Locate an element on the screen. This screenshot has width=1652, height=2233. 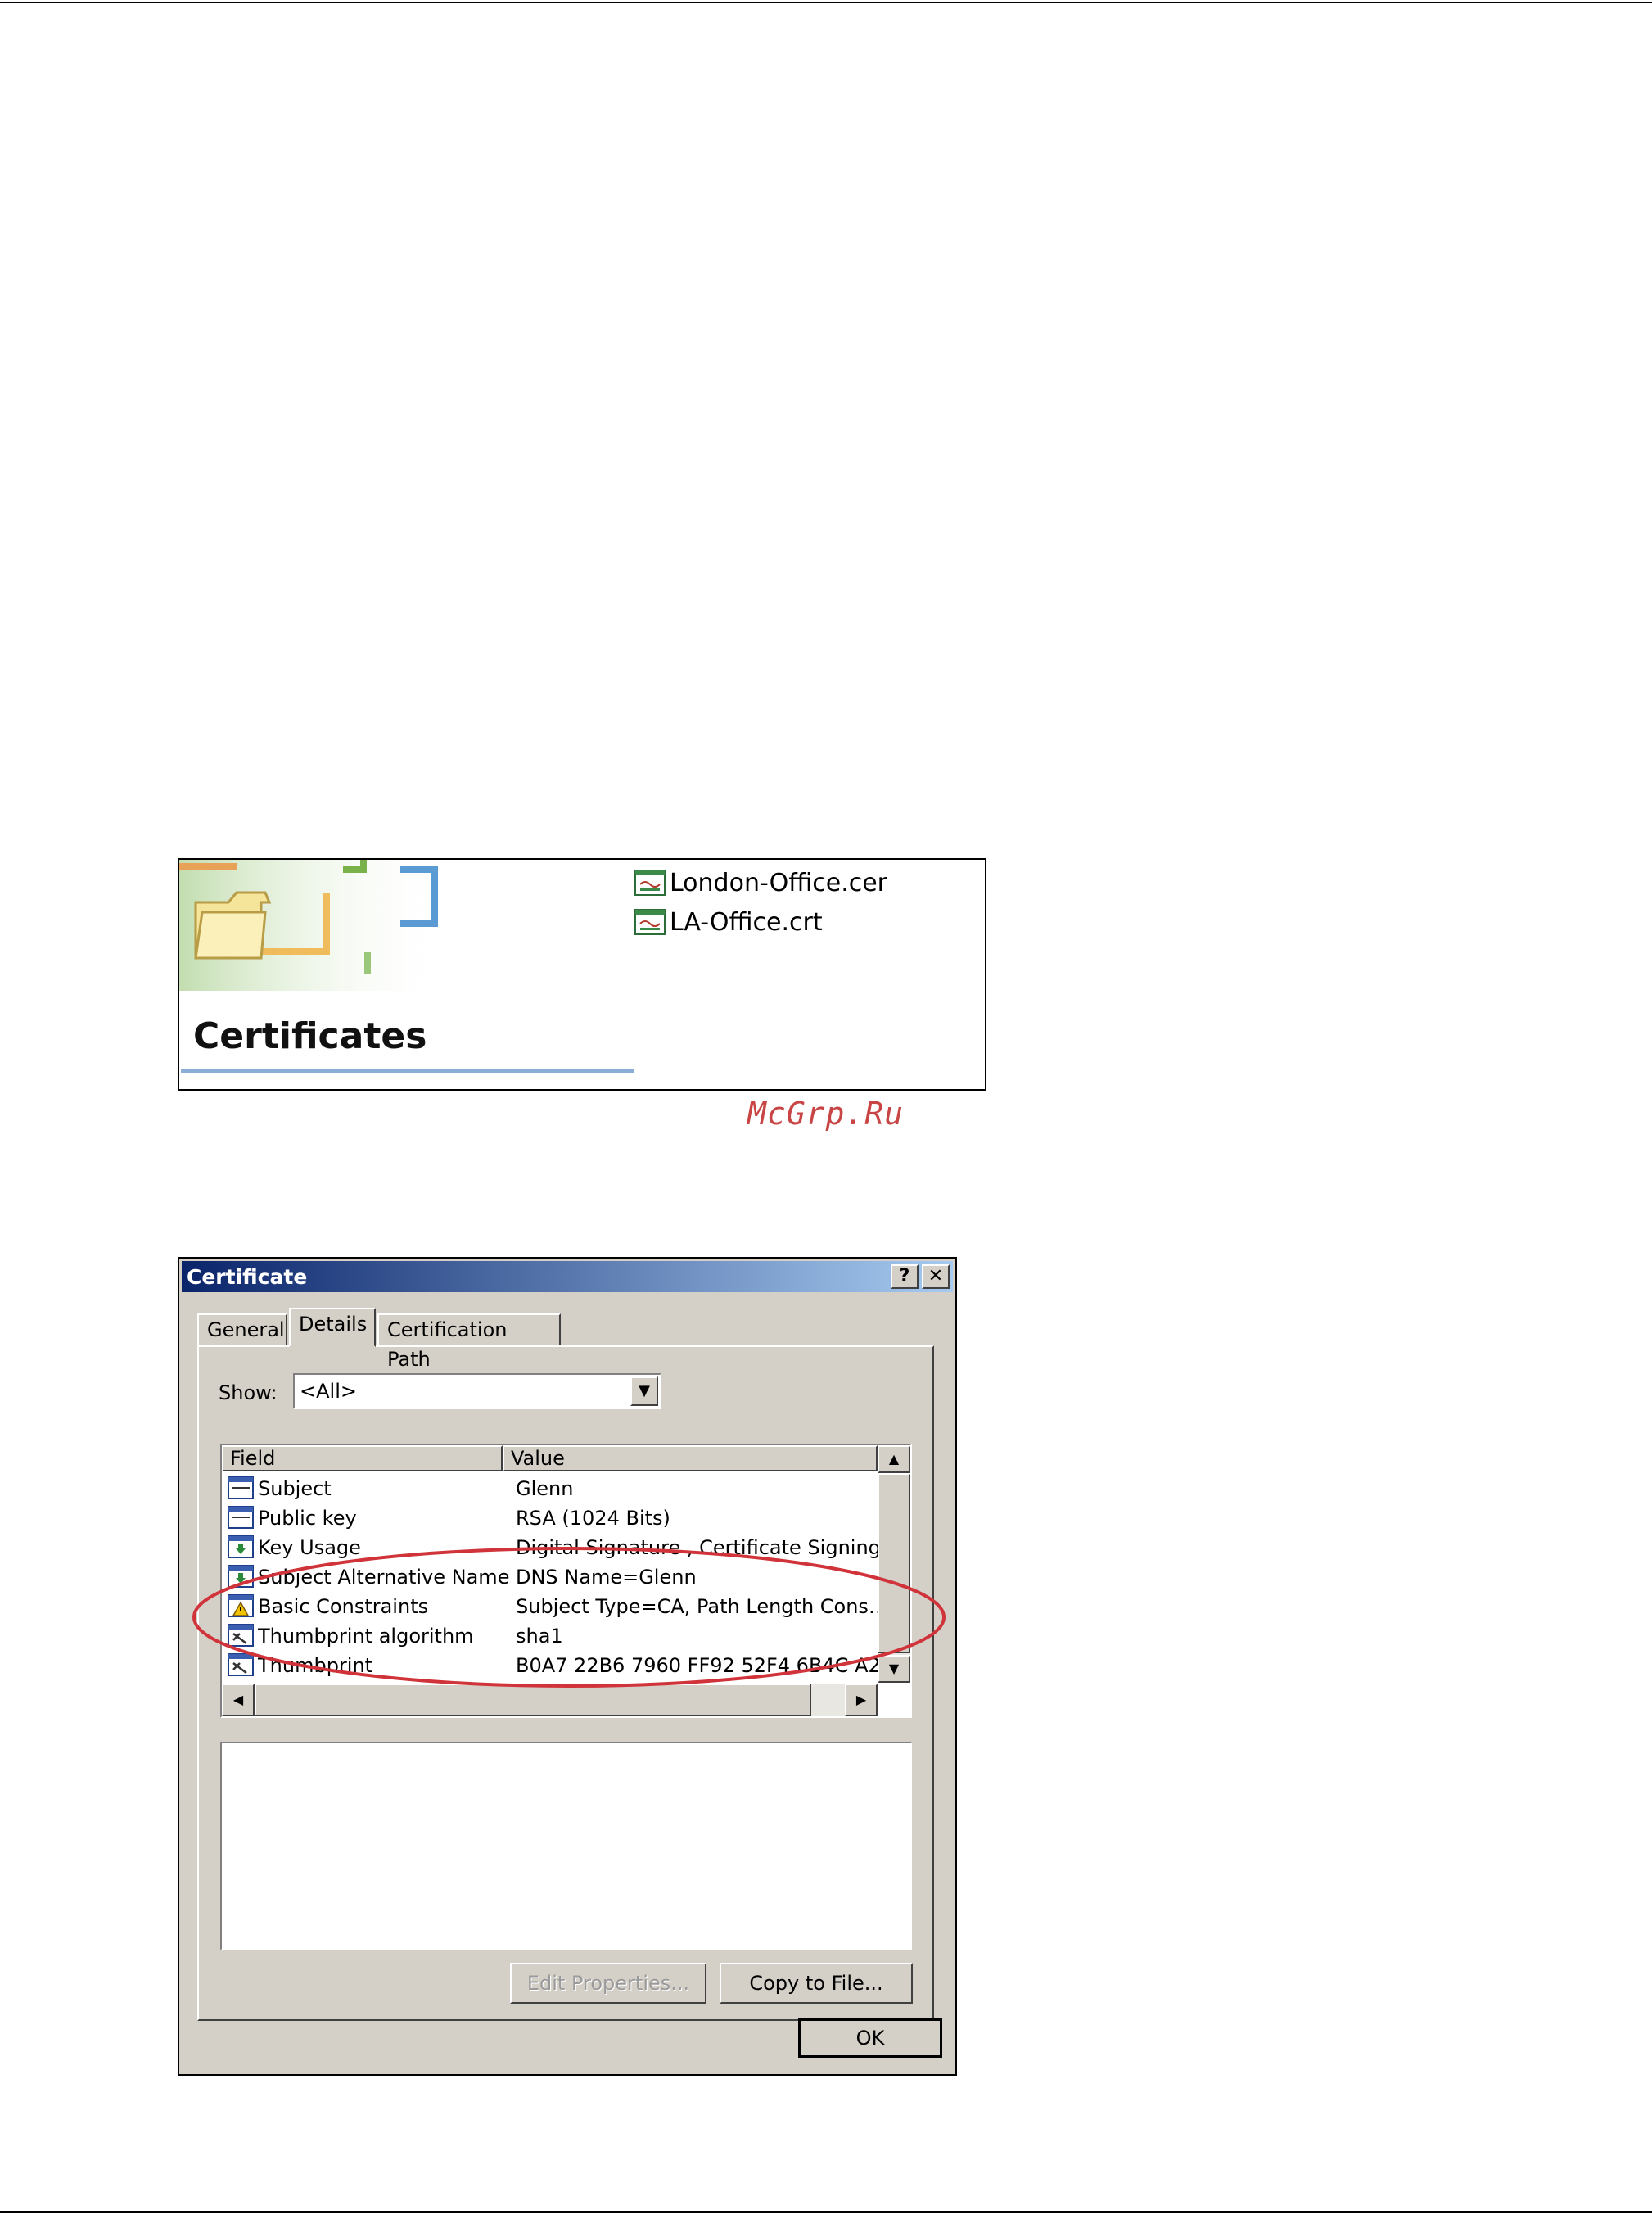
table-row: Thumbprint algorithm sha1 is located at coordinates (551, 1635).